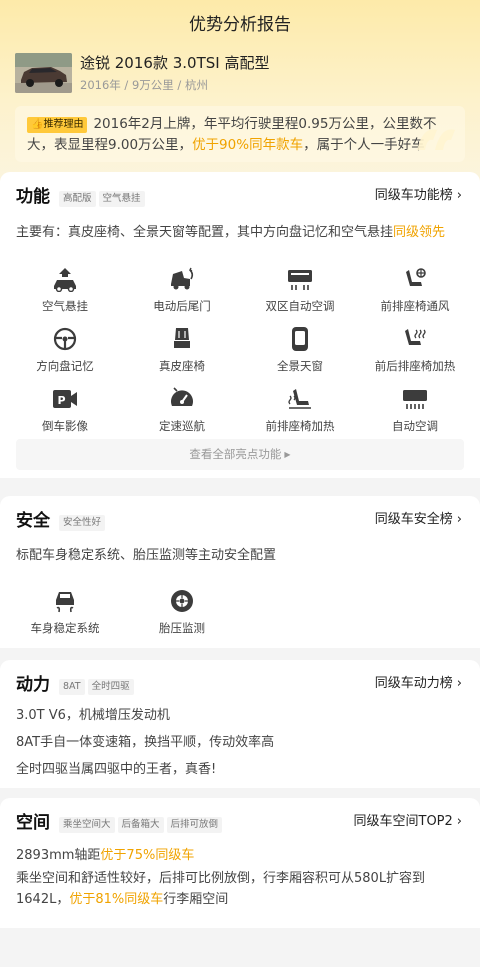 The width and height of the screenshot is (480, 967). What do you see at coordinates (182, 396) in the screenshot?
I see `cruise-control-icon` at bounding box center [182, 396].